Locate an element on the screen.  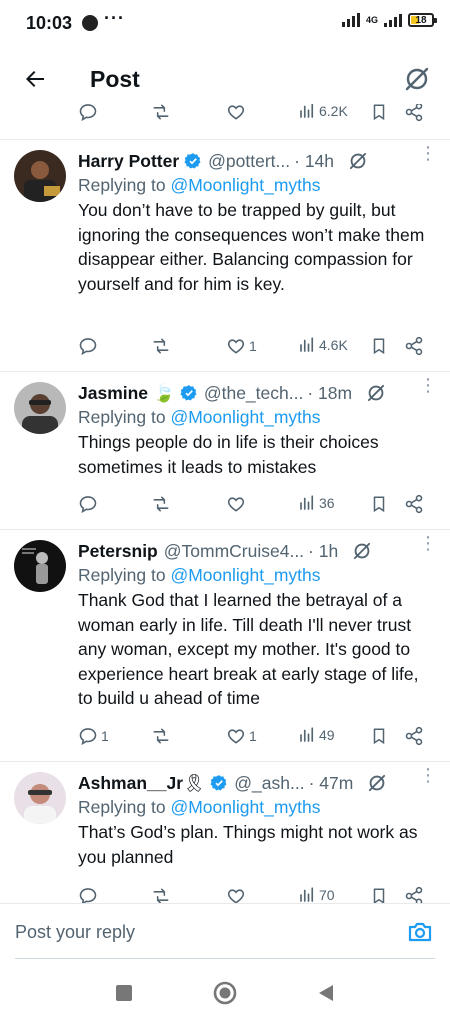
reply-button: 1 is located at coordinates (93, 736).